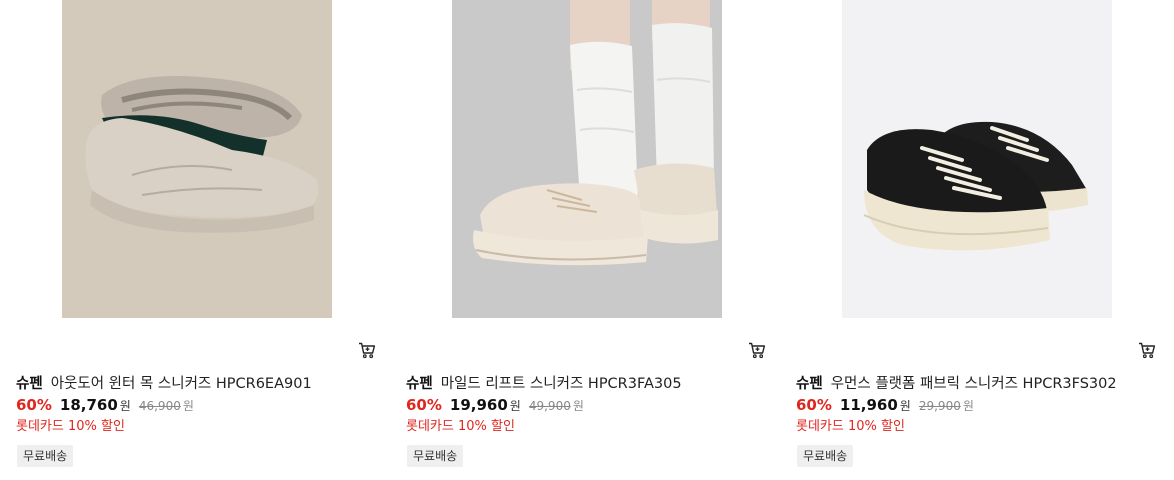  Describe the element at coordinates (181, 384) in the screenshot. I see `product-name: 아웃도어 윈터 목 스니커즈 HPCR6EA901` at that location.